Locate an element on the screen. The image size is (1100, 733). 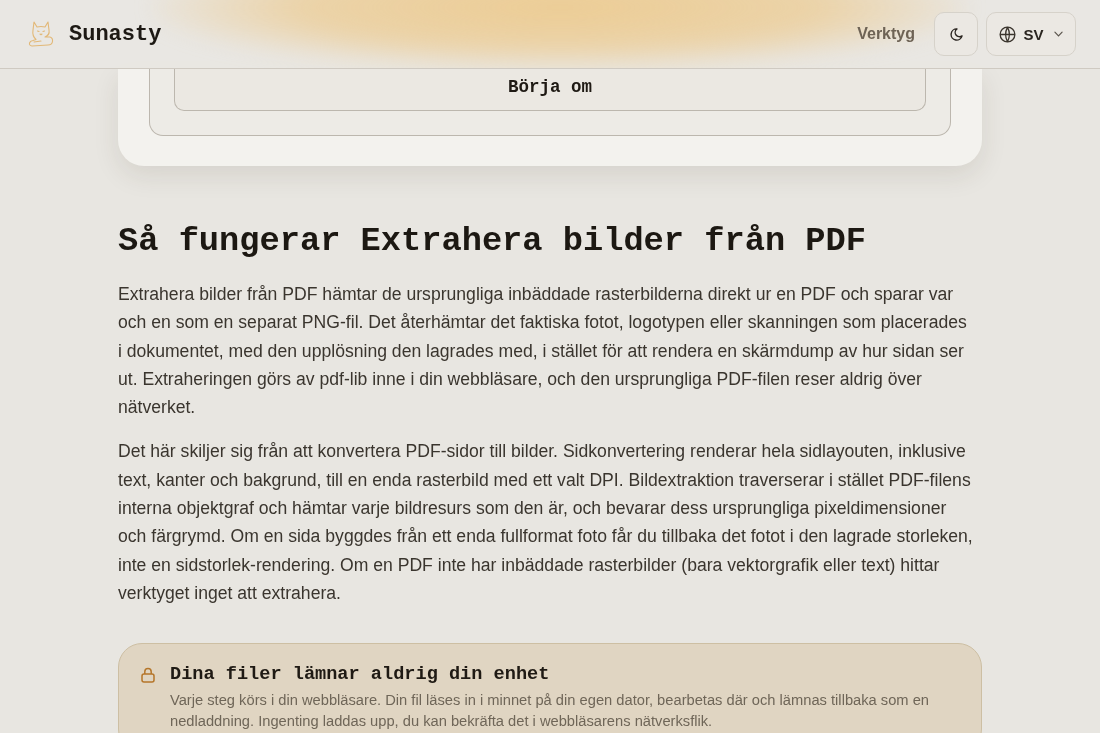
chevron-down-icon is located at coordinates (1058, 34).